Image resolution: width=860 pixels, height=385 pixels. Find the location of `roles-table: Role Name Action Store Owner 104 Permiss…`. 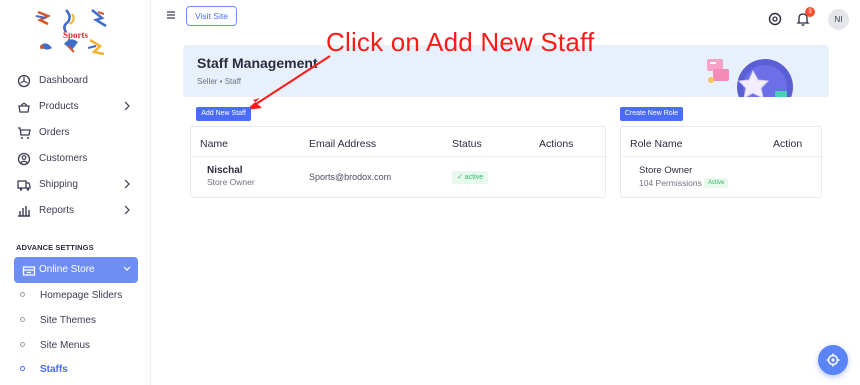

roles-table: Role Name Action Store Owner 104 Permiss… is located at coordinates (721, 162).